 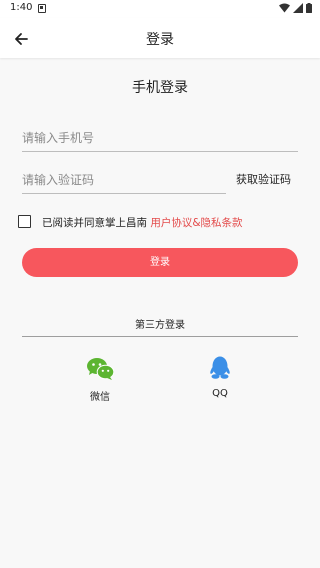 What do you see at coordinates (21, 7) in the screenshot?
I see `status-time: 1:40` at bounding box center [21, 7].